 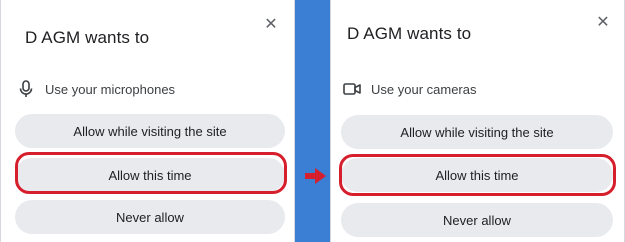 What do you see at coordinates (315, 176) in the screenshot?
I see `red-arrow-icon` at bounding box center [315, 176].